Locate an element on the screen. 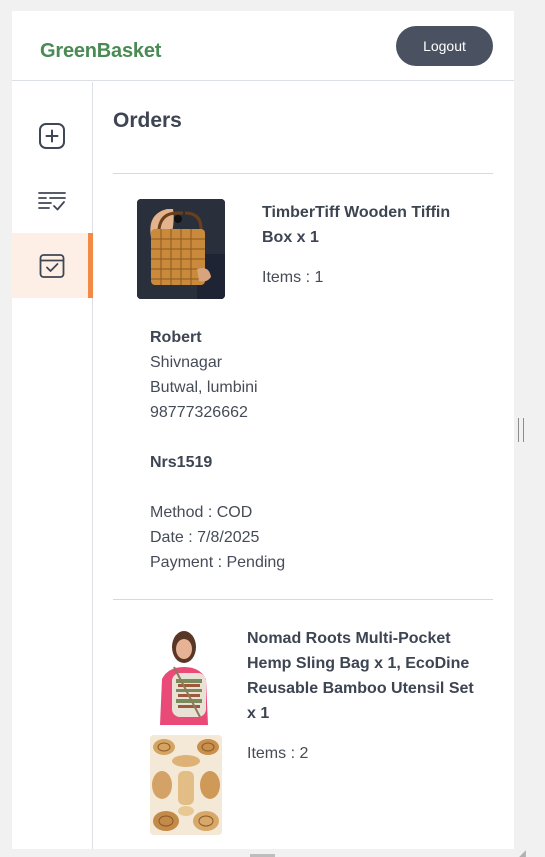 The width and height of the screenshot is (545, 857). customer-name: Robert is located at coordinates (176, 337).